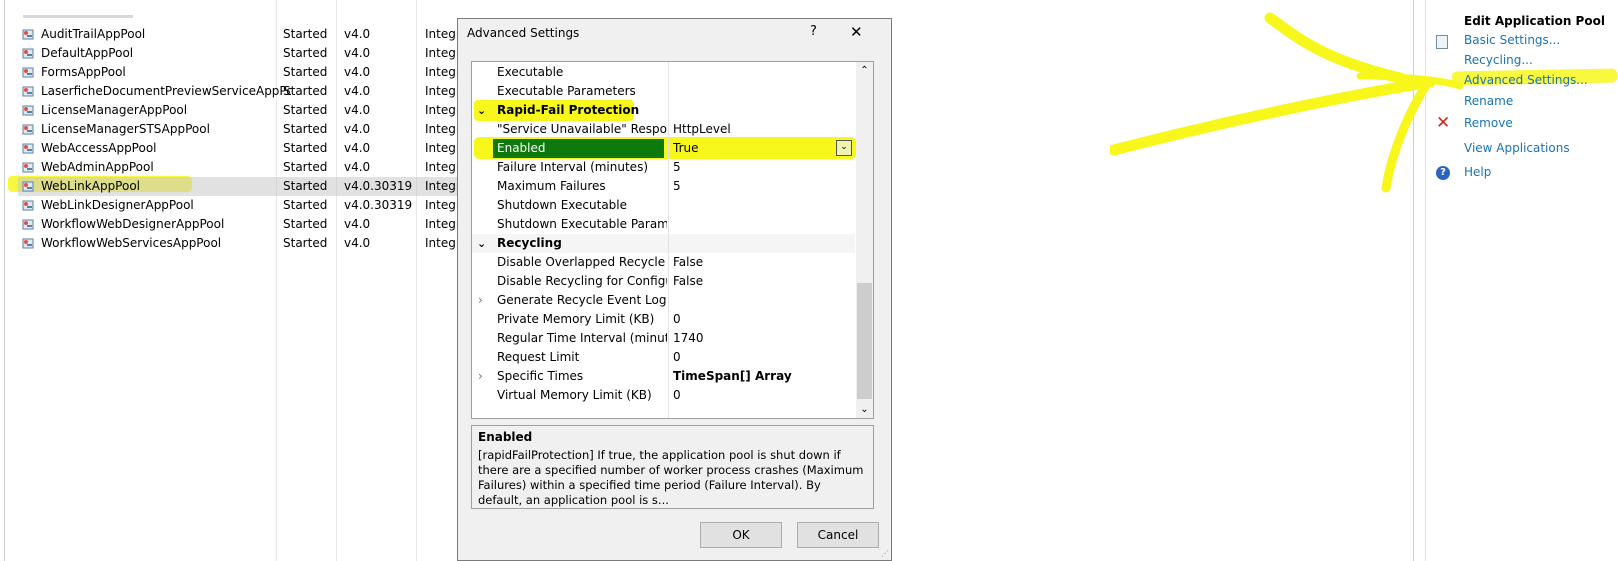 This screenshot has width=1618, height=561. I want to click on dropdown-arrow-icon: ⌄, so click(844, 148).